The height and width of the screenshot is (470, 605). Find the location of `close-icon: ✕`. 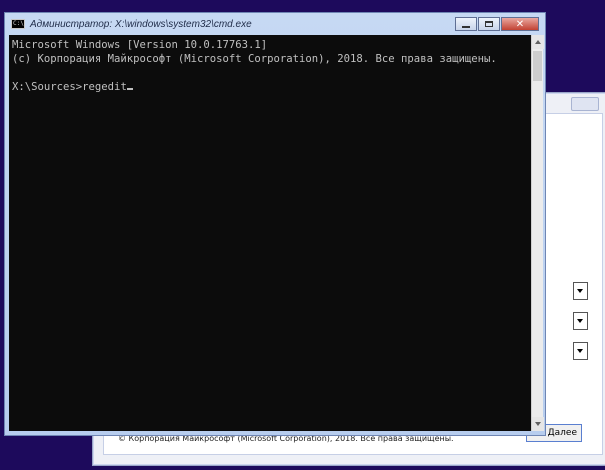

close-icon: ✕ is located at coordinates (520, 24).